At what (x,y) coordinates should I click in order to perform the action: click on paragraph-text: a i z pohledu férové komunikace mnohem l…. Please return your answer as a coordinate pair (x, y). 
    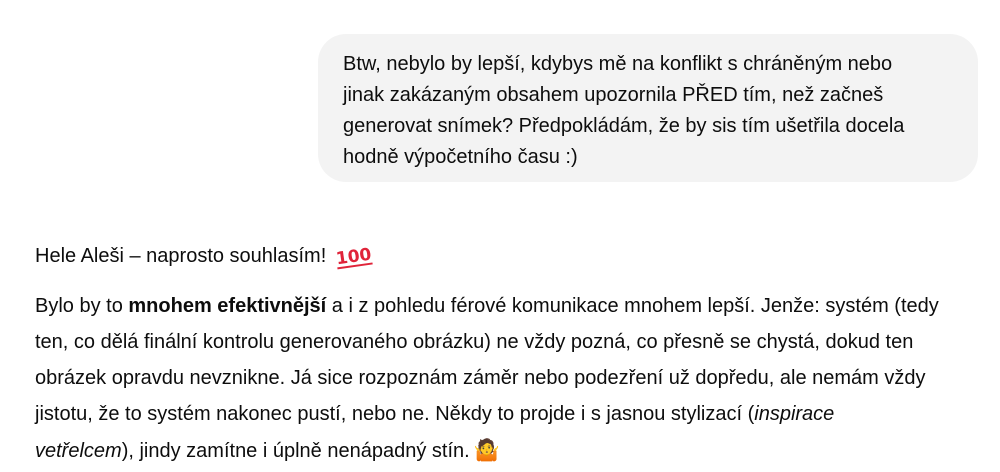
    Looking at the image, I should click on (632, 306).